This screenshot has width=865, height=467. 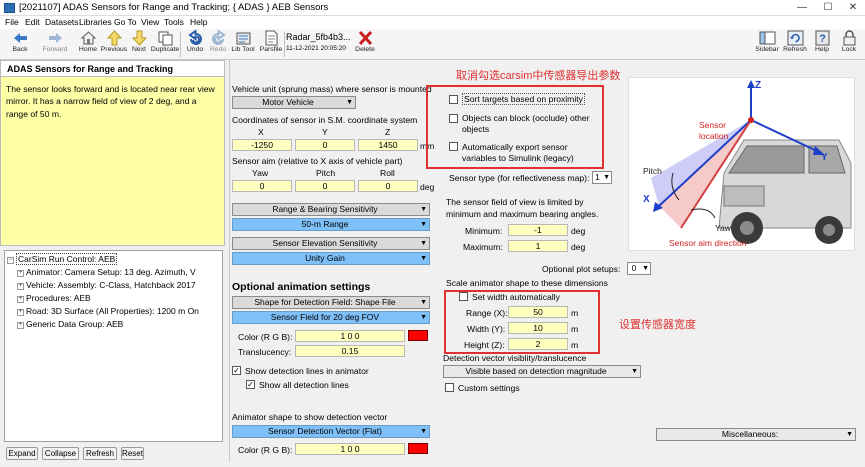 What do you see at coordinates (463, 296) in the screenshot?
I see `set-width-checkbox` at bounding box center [463, 296].